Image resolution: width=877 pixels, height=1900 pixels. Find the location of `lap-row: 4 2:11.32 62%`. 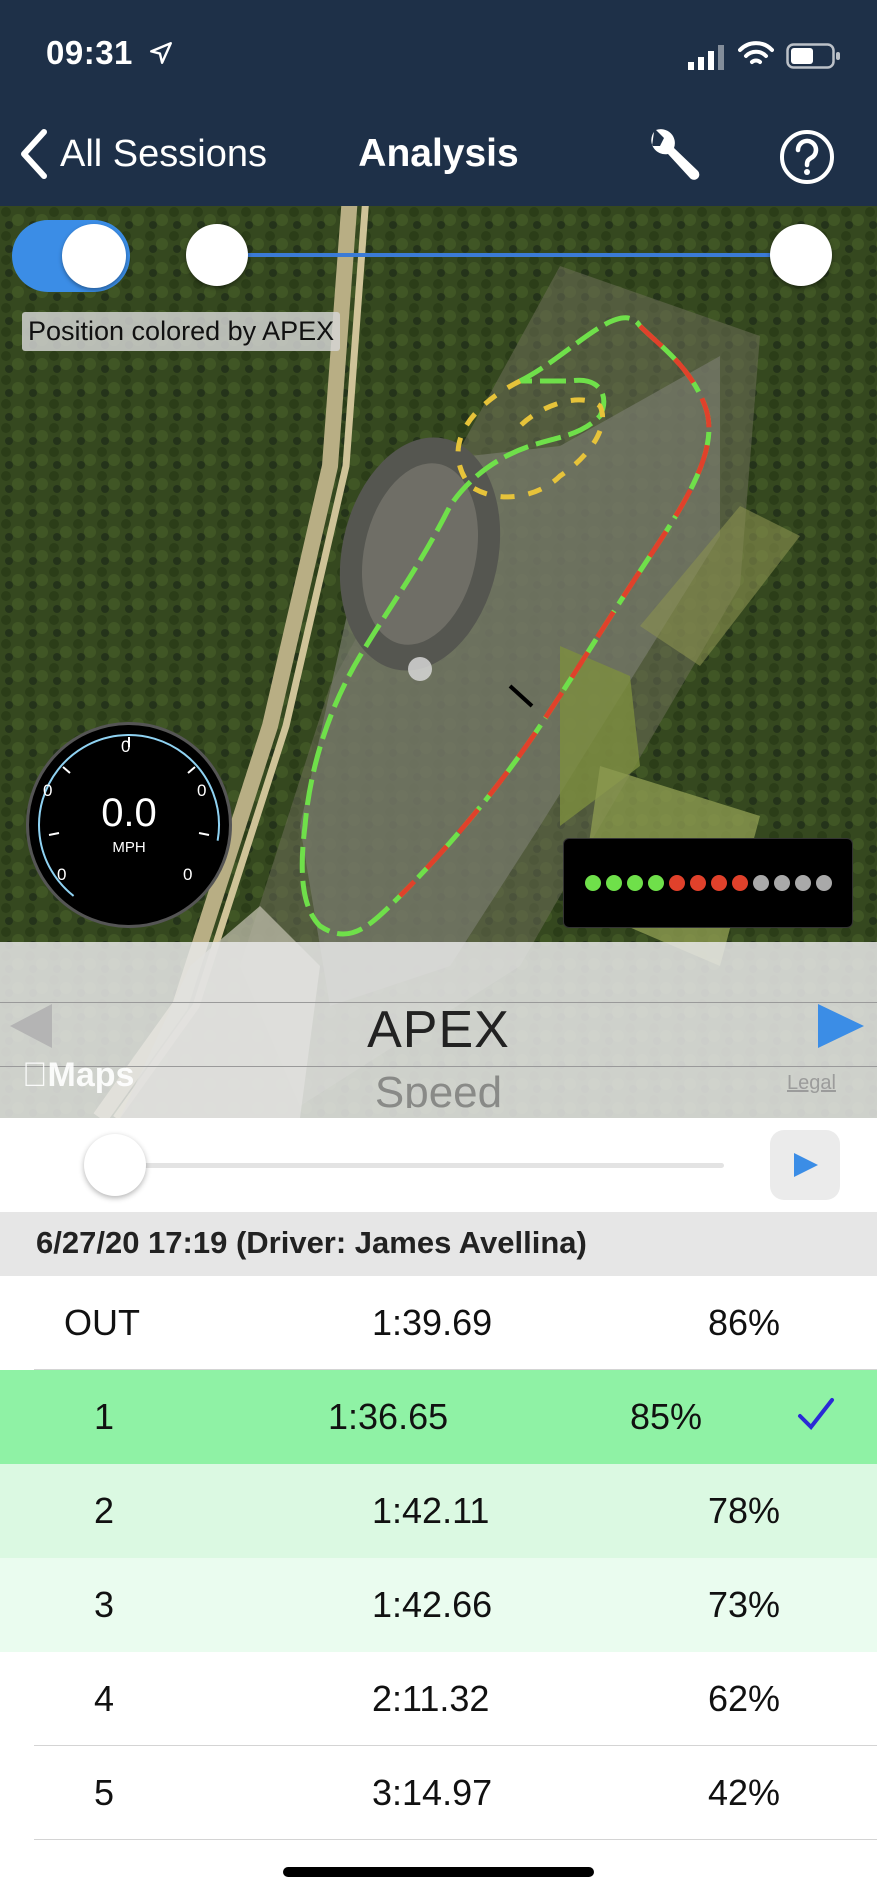

lap-row: 4 2:11.32 62% is located at coordinates (438, 1699).